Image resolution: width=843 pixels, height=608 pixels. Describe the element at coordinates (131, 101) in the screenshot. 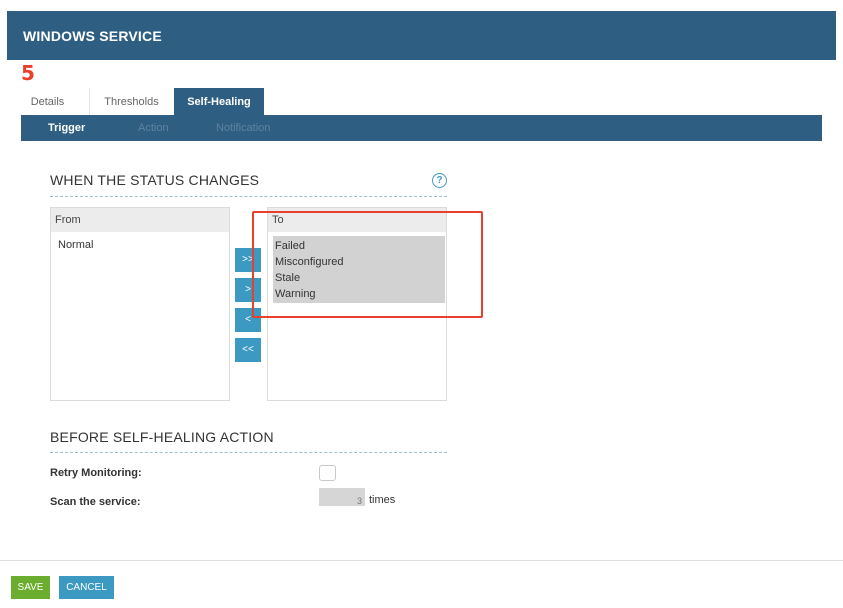

I see `tab-thresholds: Thresholds` at that location.